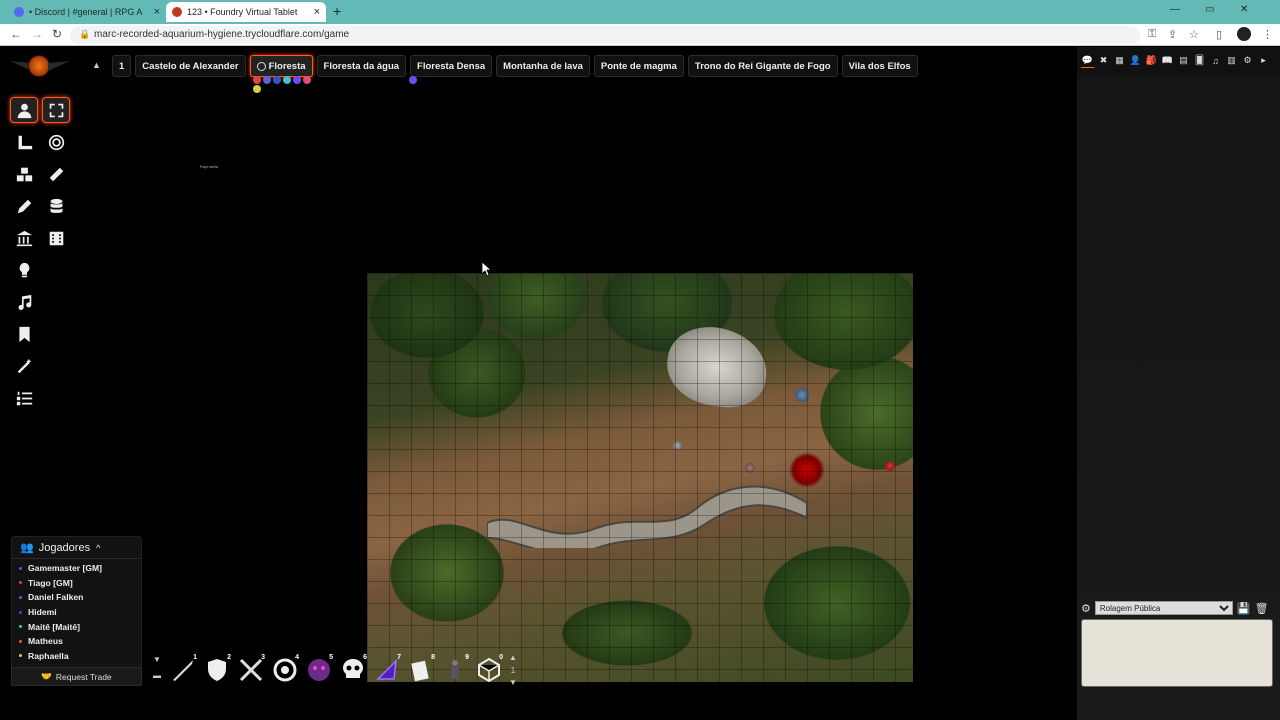 This screenshot has width=1280, height=720. What do you see at coordinates (1262, 608) in the screenshot?
I see `trash-icon: 🗑` at bounding box center [1262, 608].